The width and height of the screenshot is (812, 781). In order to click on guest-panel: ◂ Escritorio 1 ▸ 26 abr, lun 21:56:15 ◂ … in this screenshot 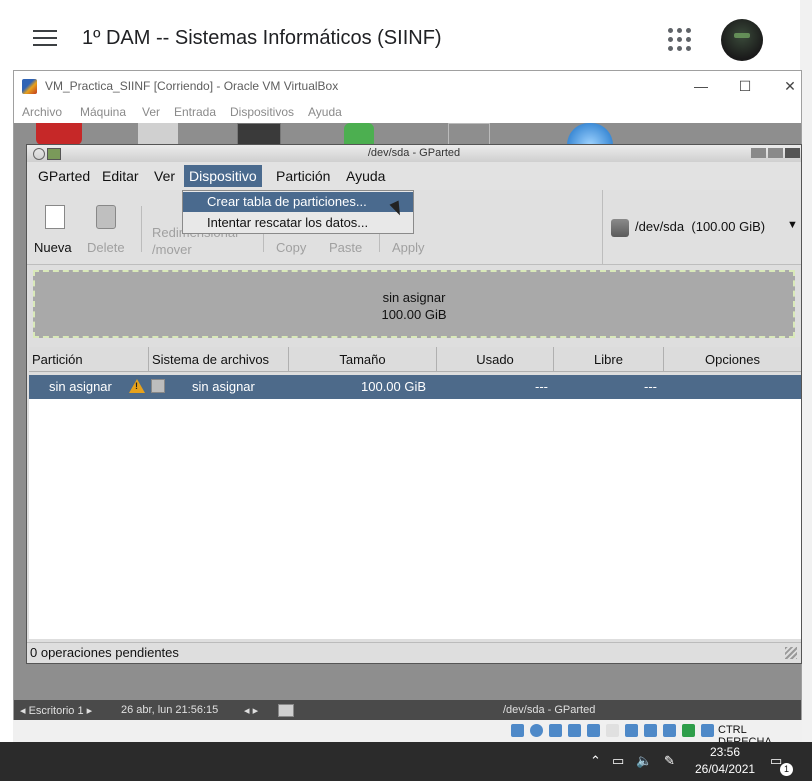, I will do `click(407, 710)`.